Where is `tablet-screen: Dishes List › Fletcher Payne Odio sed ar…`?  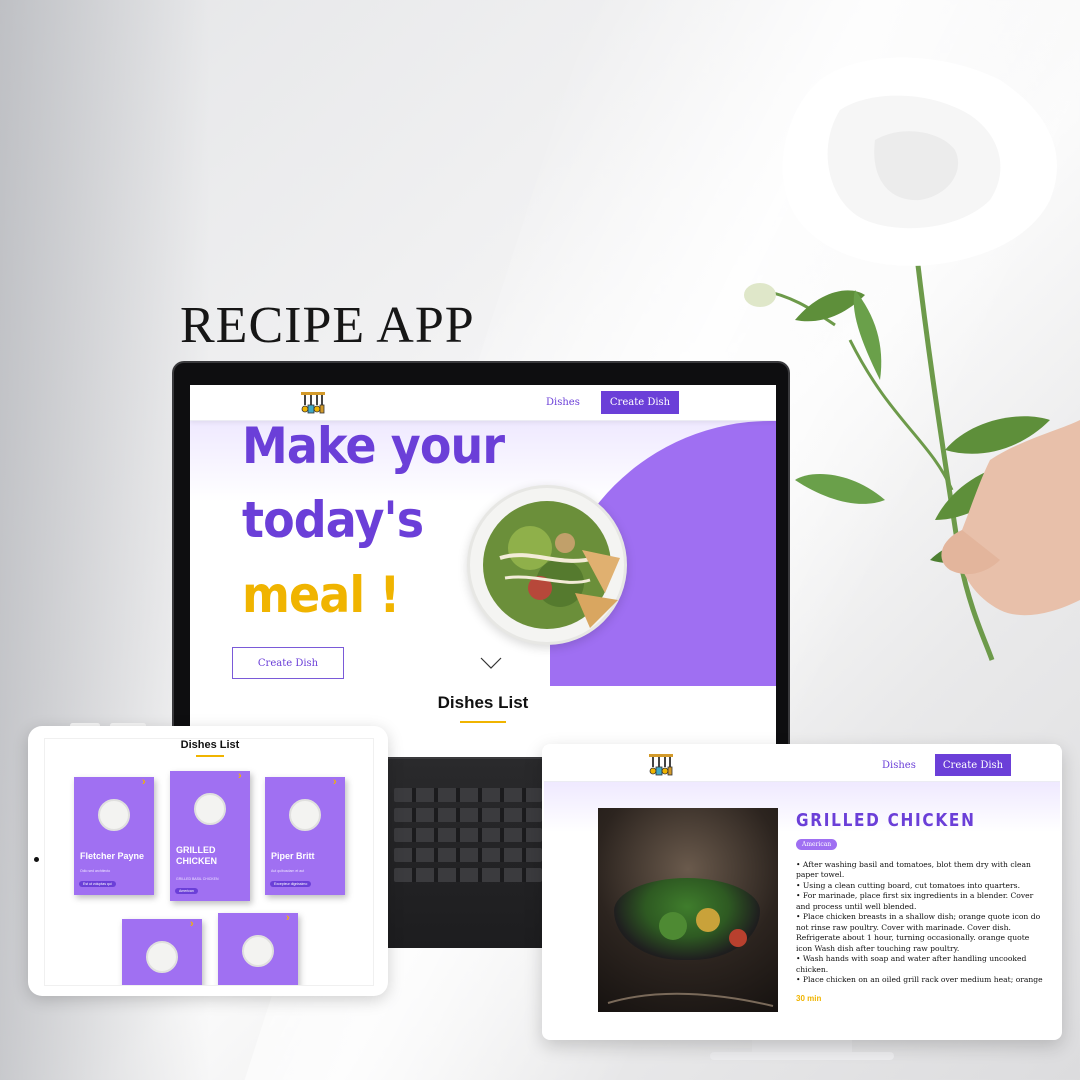
tablet-screen: Dishes List › Fletcher Payne Odio sed ar… is located at coordinates (209, 862).